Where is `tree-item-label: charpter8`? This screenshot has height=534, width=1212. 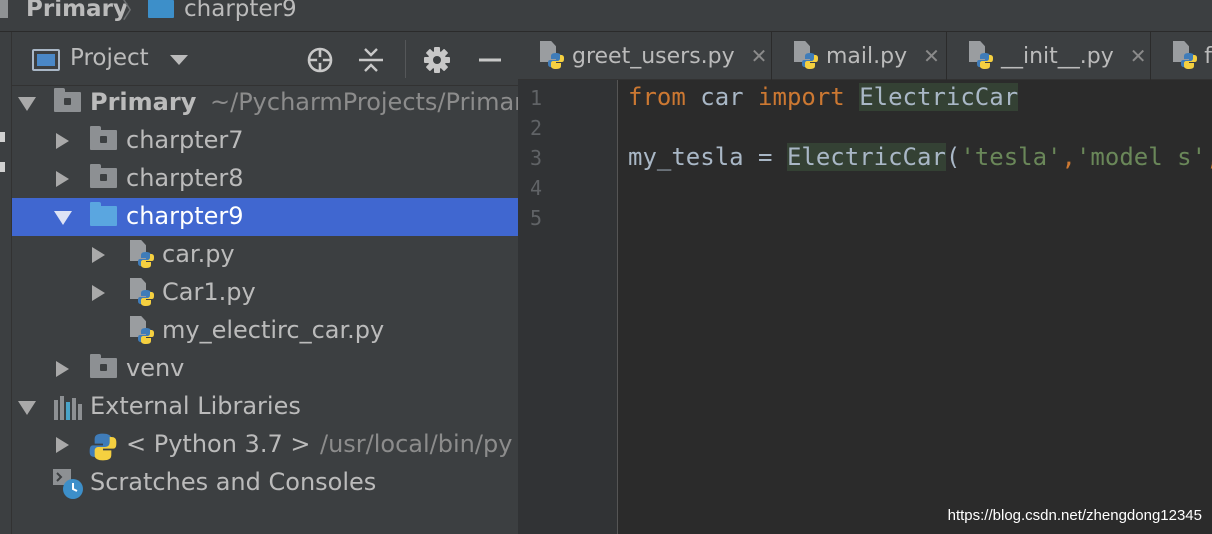 tree-item-label: charpter8 is located at coordinates (185, 178).